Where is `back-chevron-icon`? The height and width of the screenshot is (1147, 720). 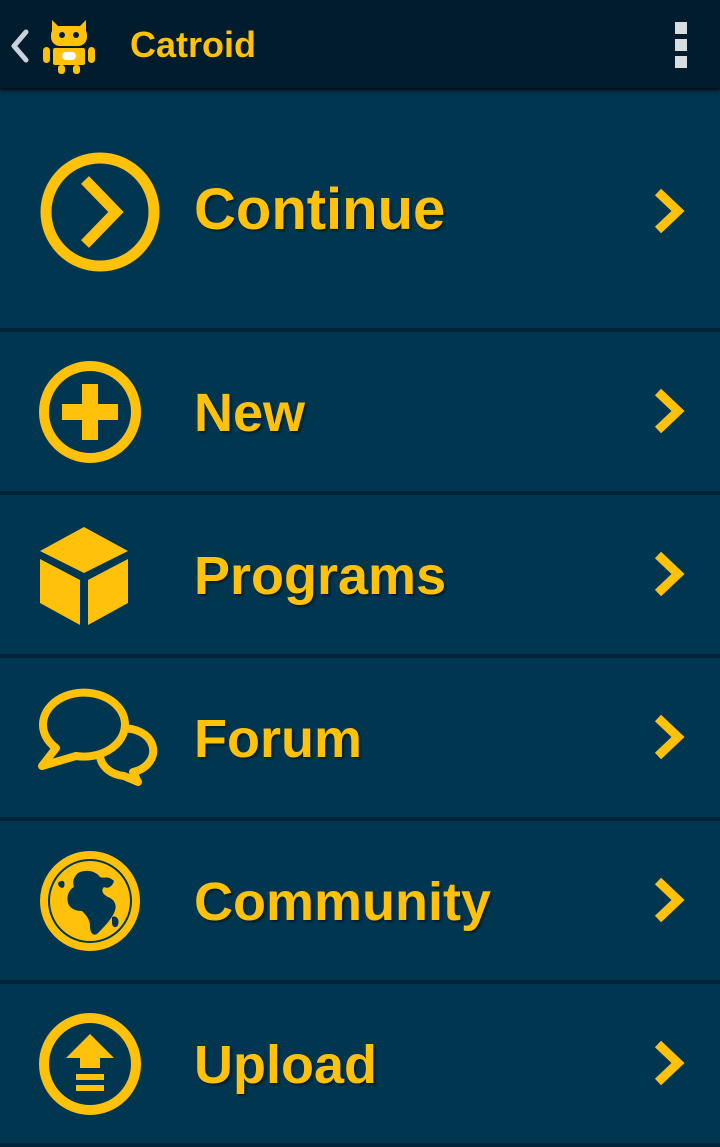 back-chevron-icon is located at coordinates (20, 46).